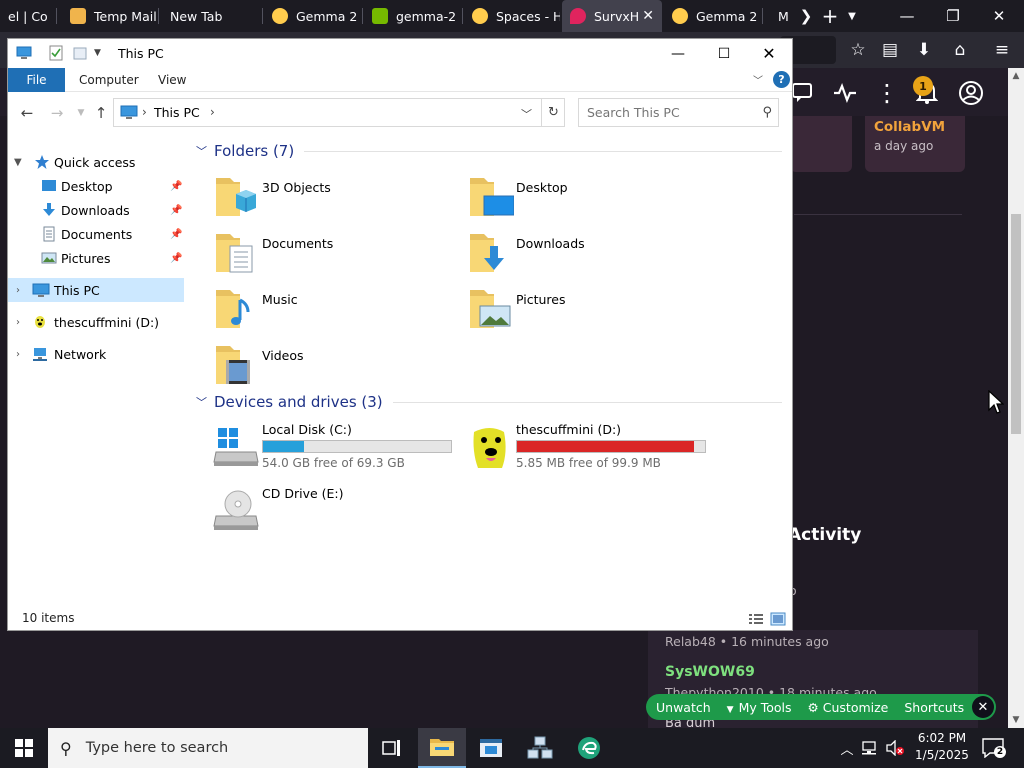 The height and width of the screenshot is (768, 1024). I want to click on browser-tab: Temp Mail, so click(110, 16).